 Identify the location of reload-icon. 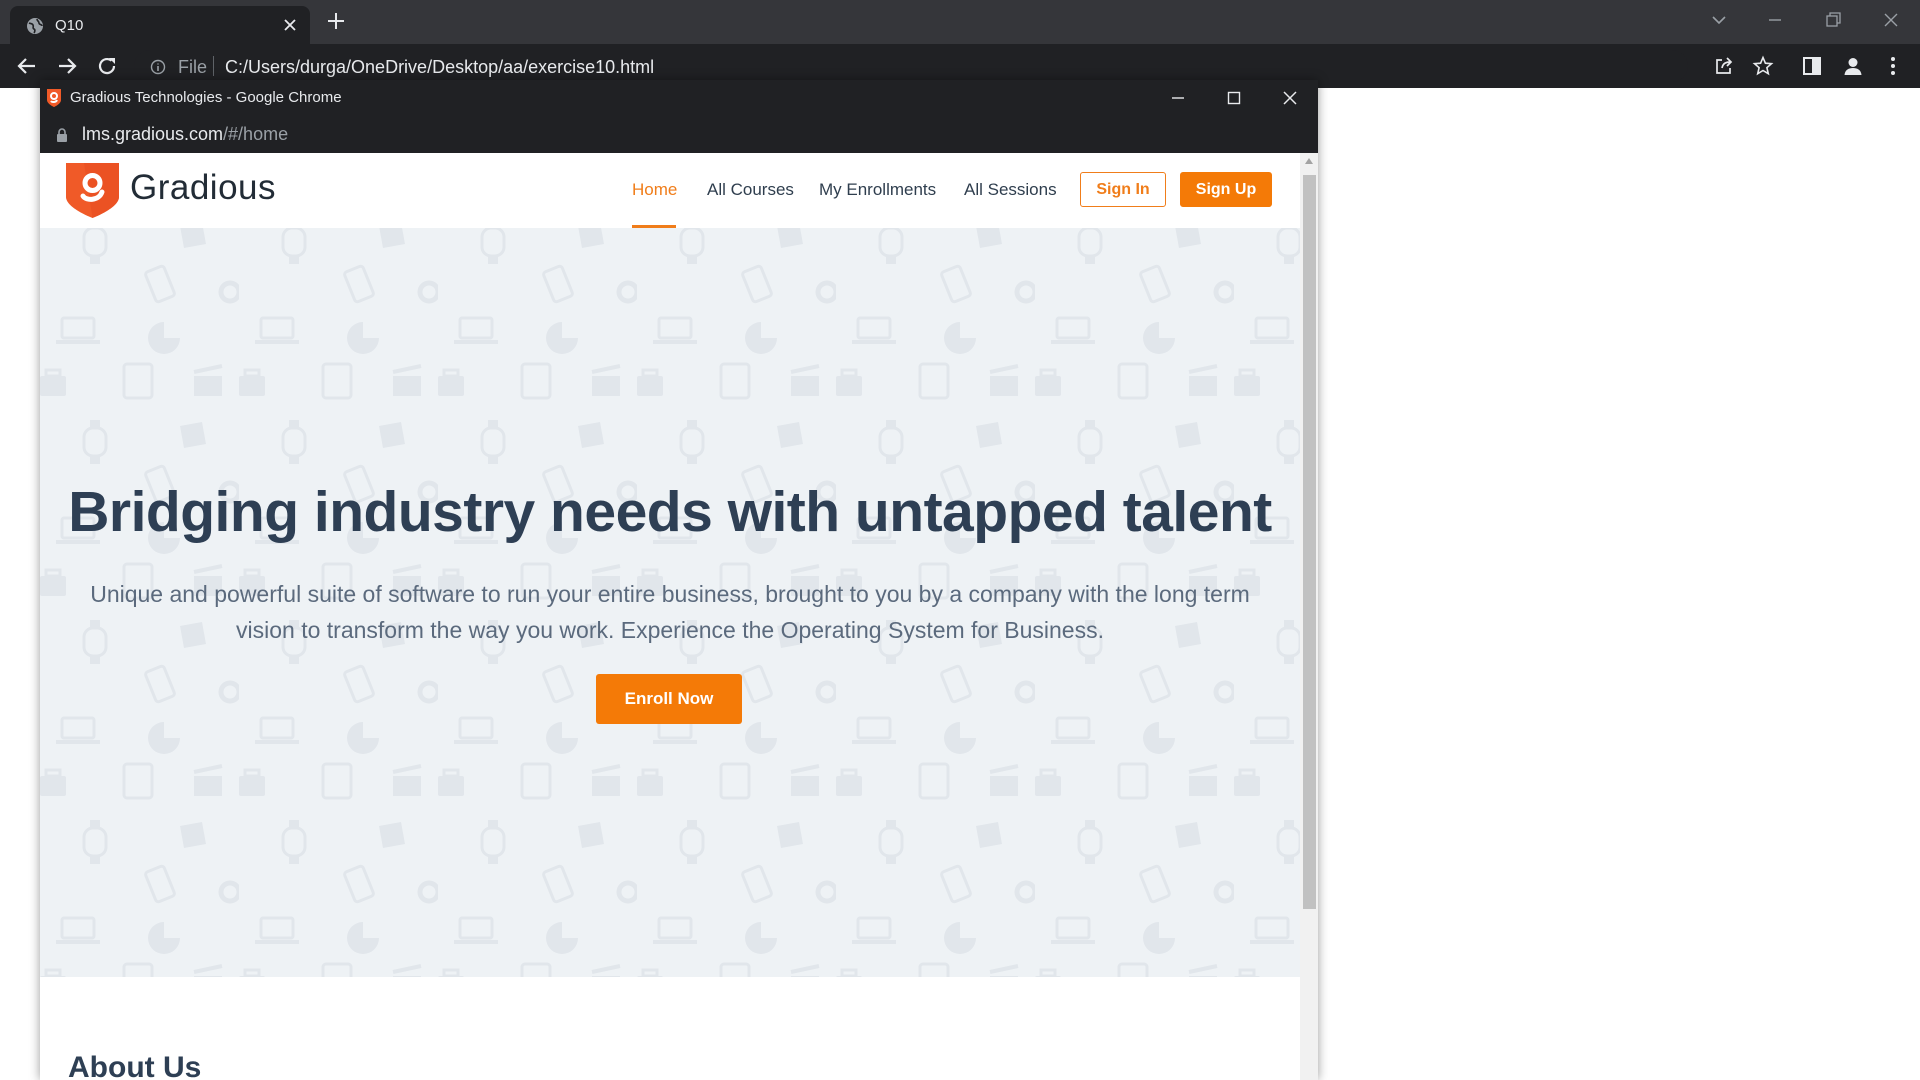
(107, 66).